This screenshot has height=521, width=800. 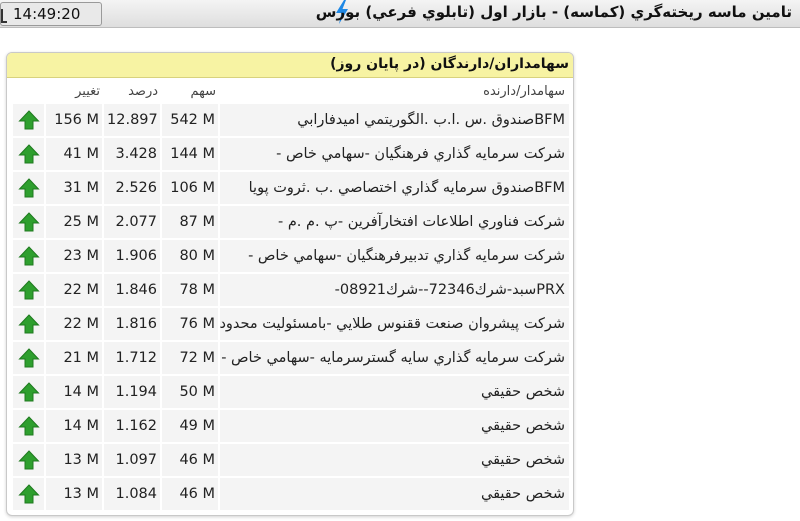 I want to click on shares-cell: 106 M, so click(x=190, y=188).